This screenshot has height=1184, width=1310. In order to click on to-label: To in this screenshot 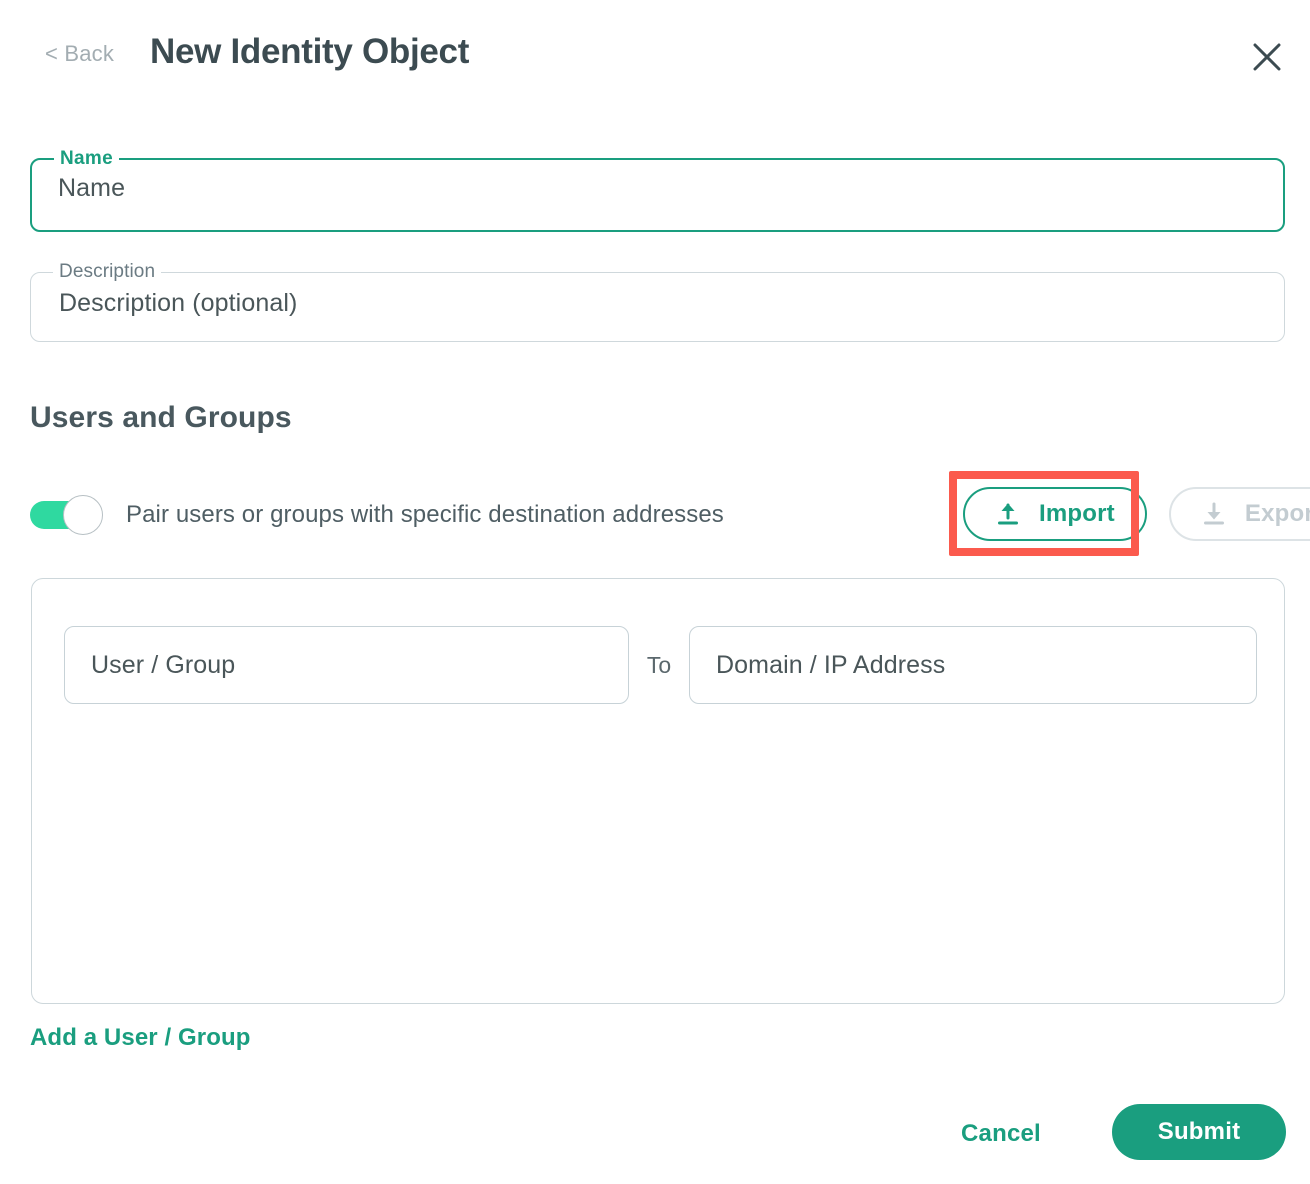, I will do `click(659, 664)`.